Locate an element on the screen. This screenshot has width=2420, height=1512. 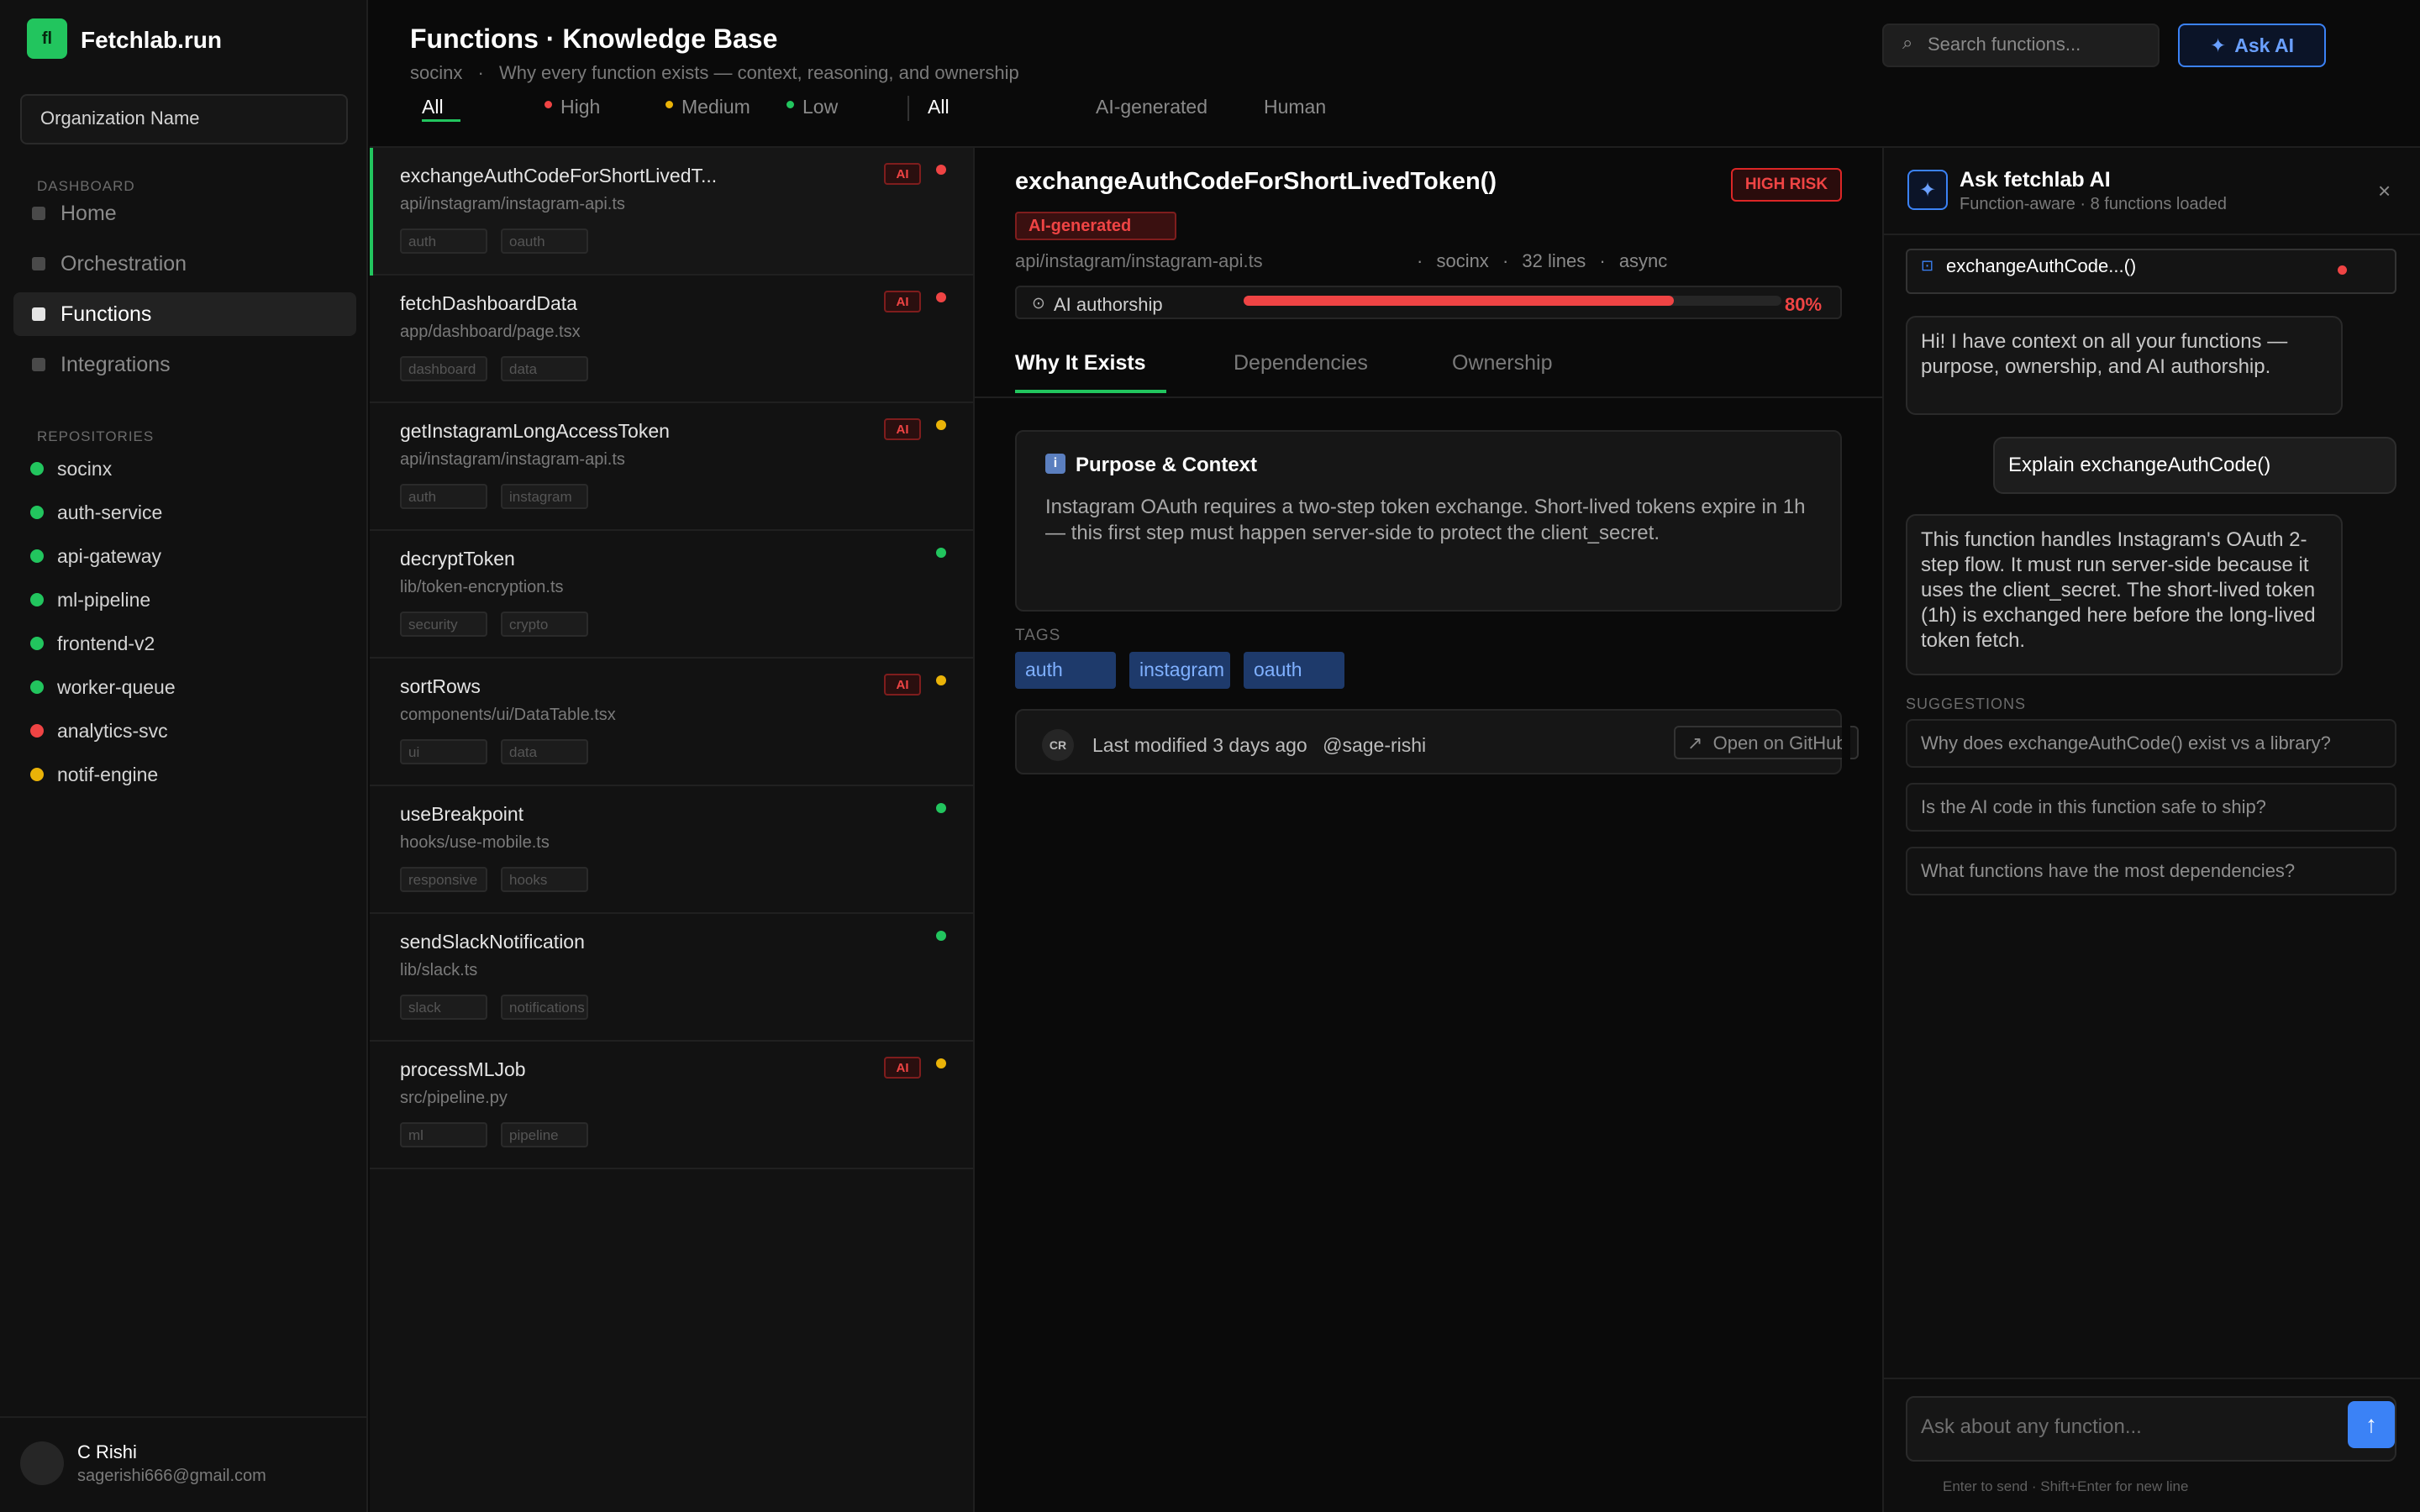
function-name: getInstagramLongAccessToken is located at coordinates (535, 431).